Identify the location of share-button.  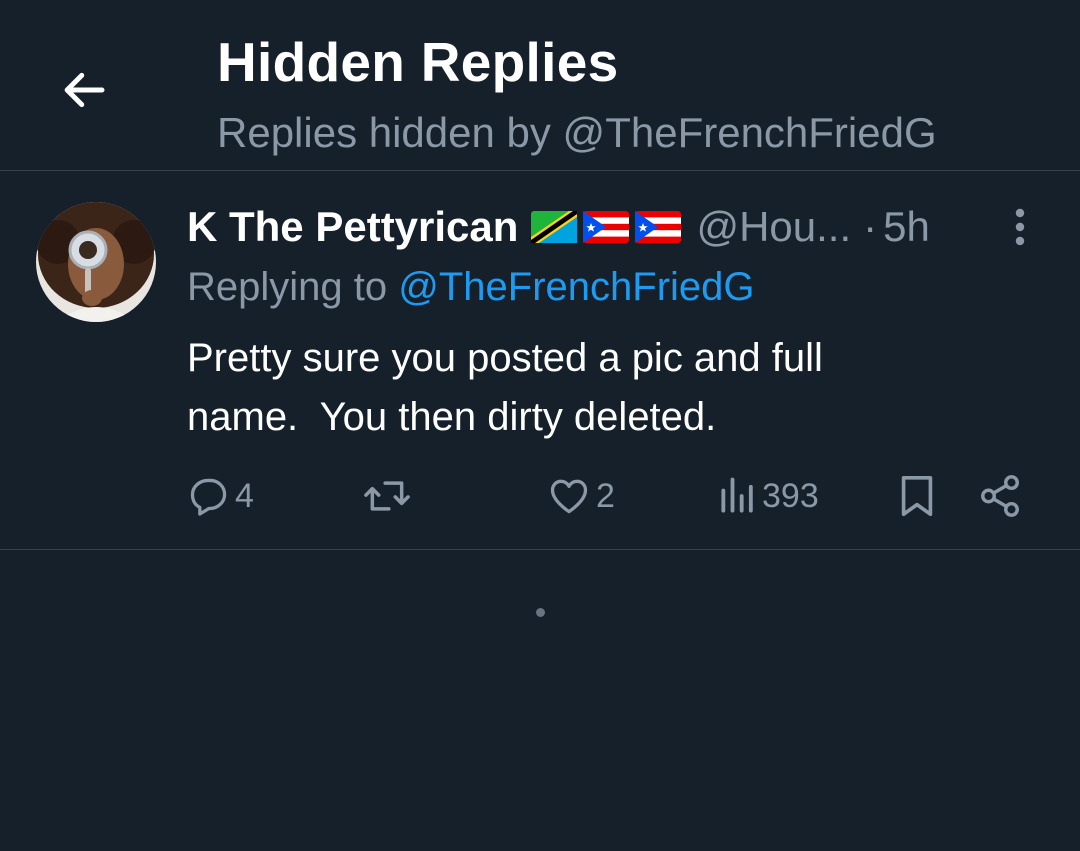
(1000, 496).